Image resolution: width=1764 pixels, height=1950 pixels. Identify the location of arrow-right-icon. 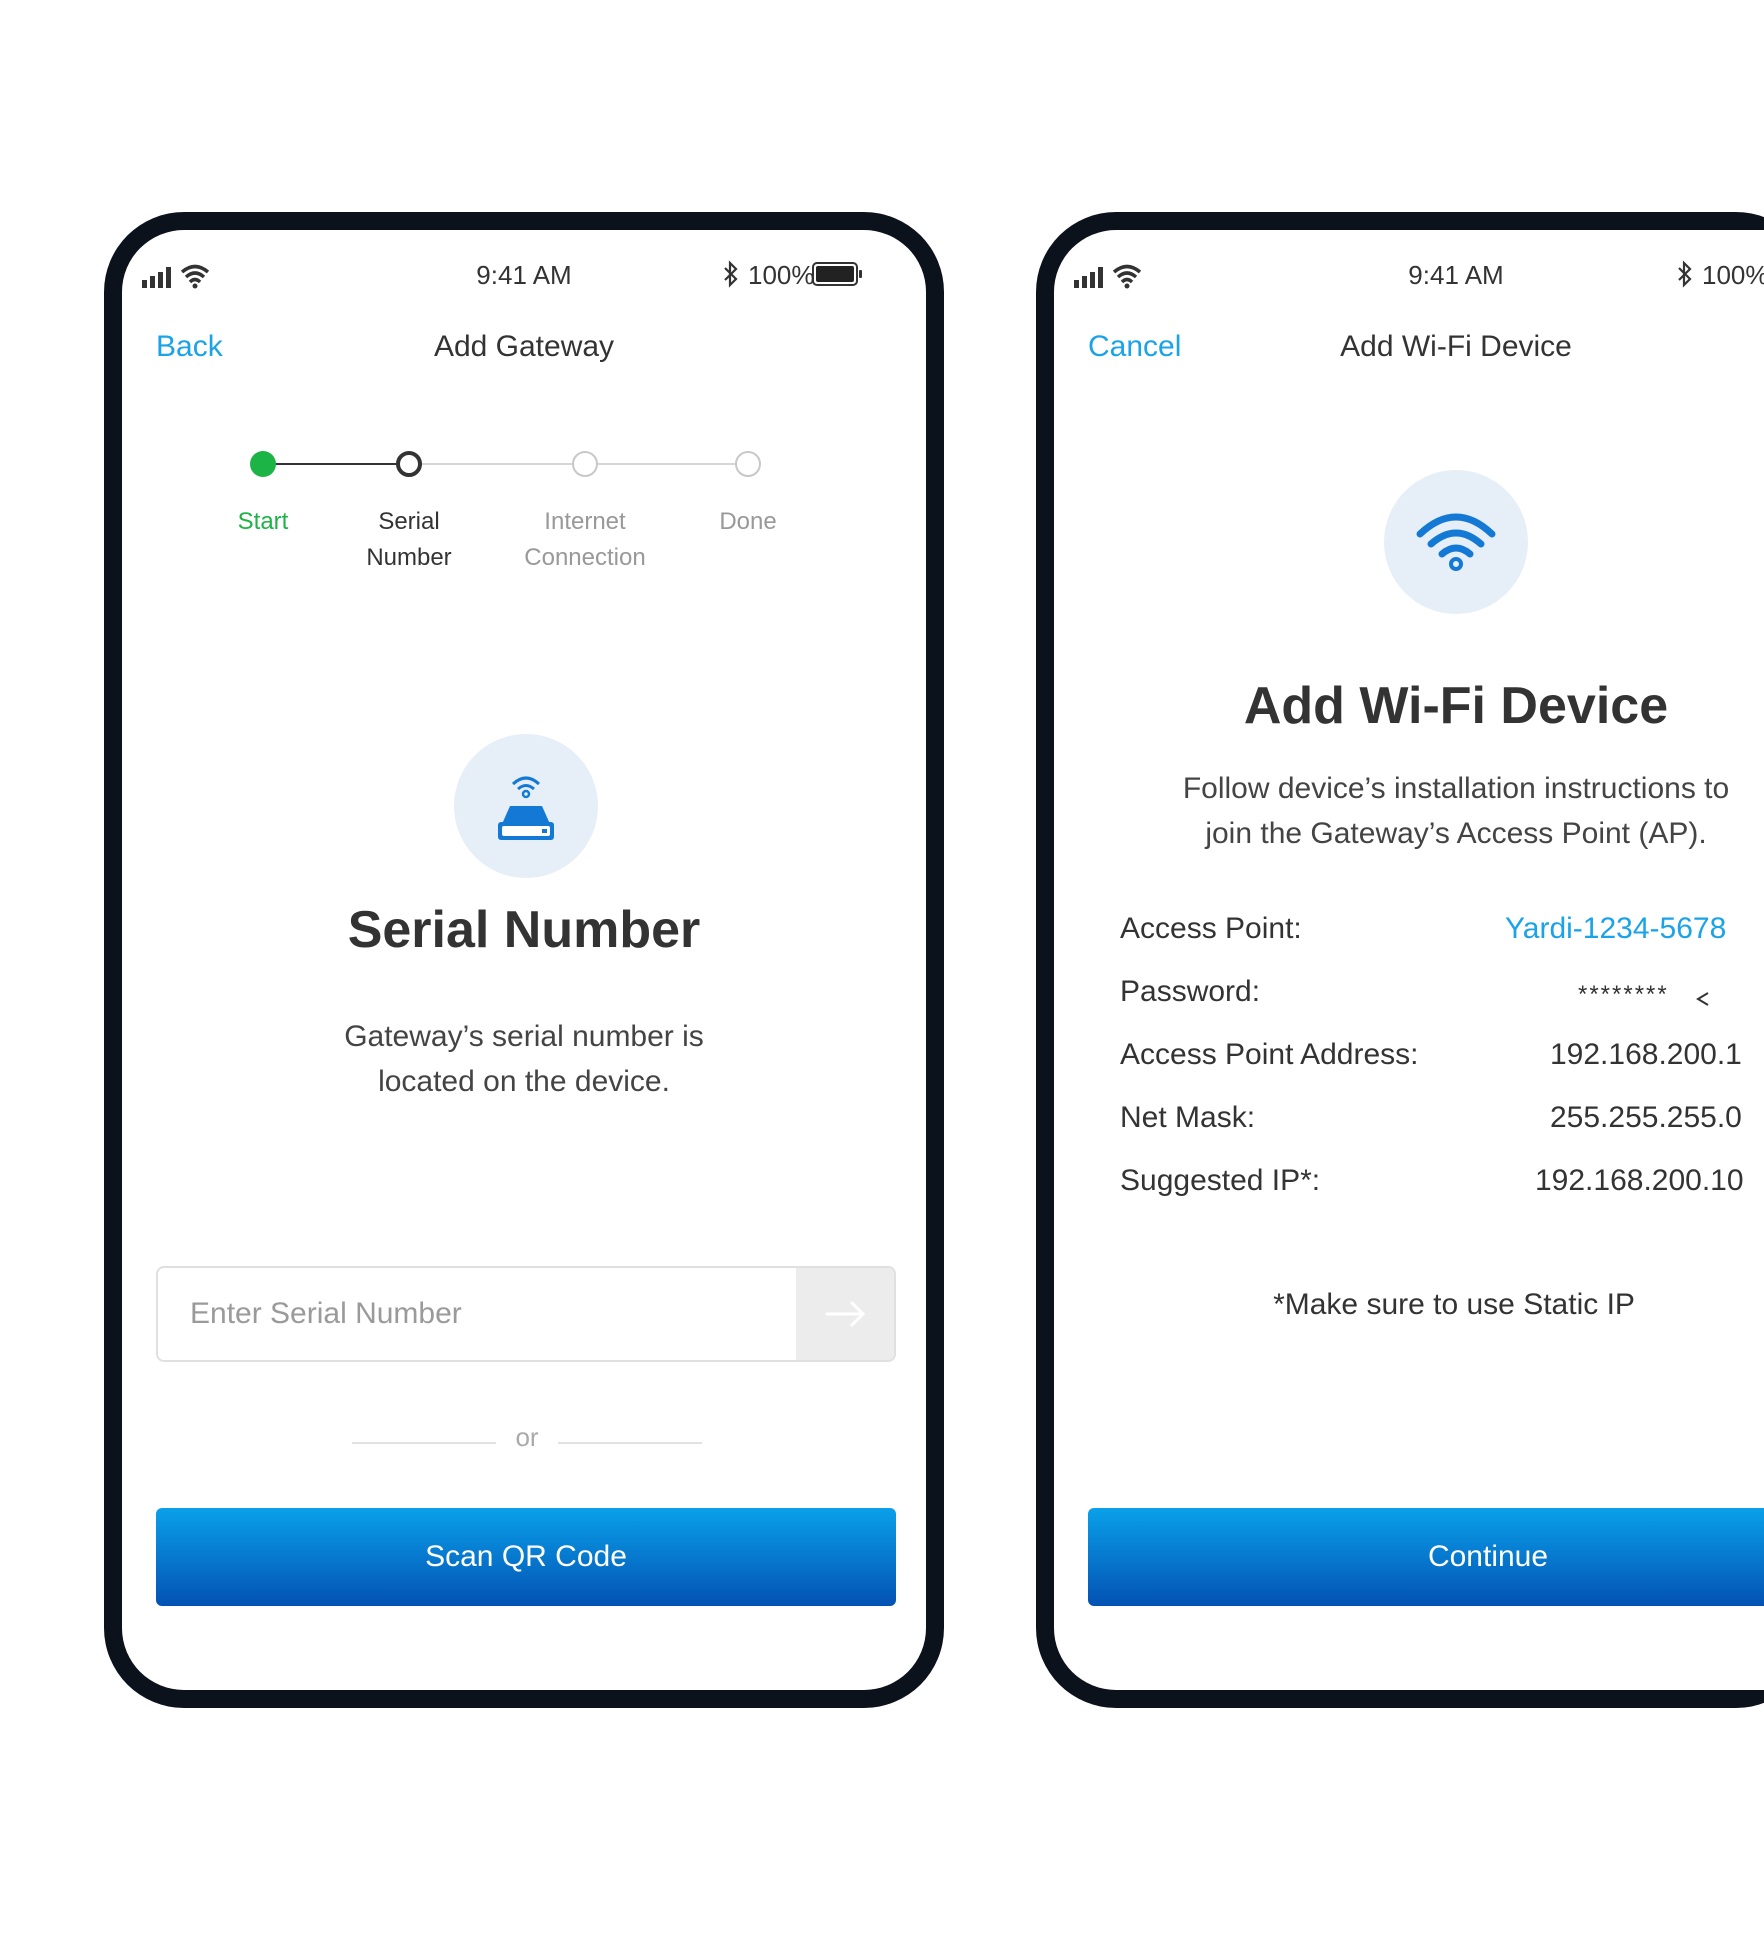
(845, 1314).